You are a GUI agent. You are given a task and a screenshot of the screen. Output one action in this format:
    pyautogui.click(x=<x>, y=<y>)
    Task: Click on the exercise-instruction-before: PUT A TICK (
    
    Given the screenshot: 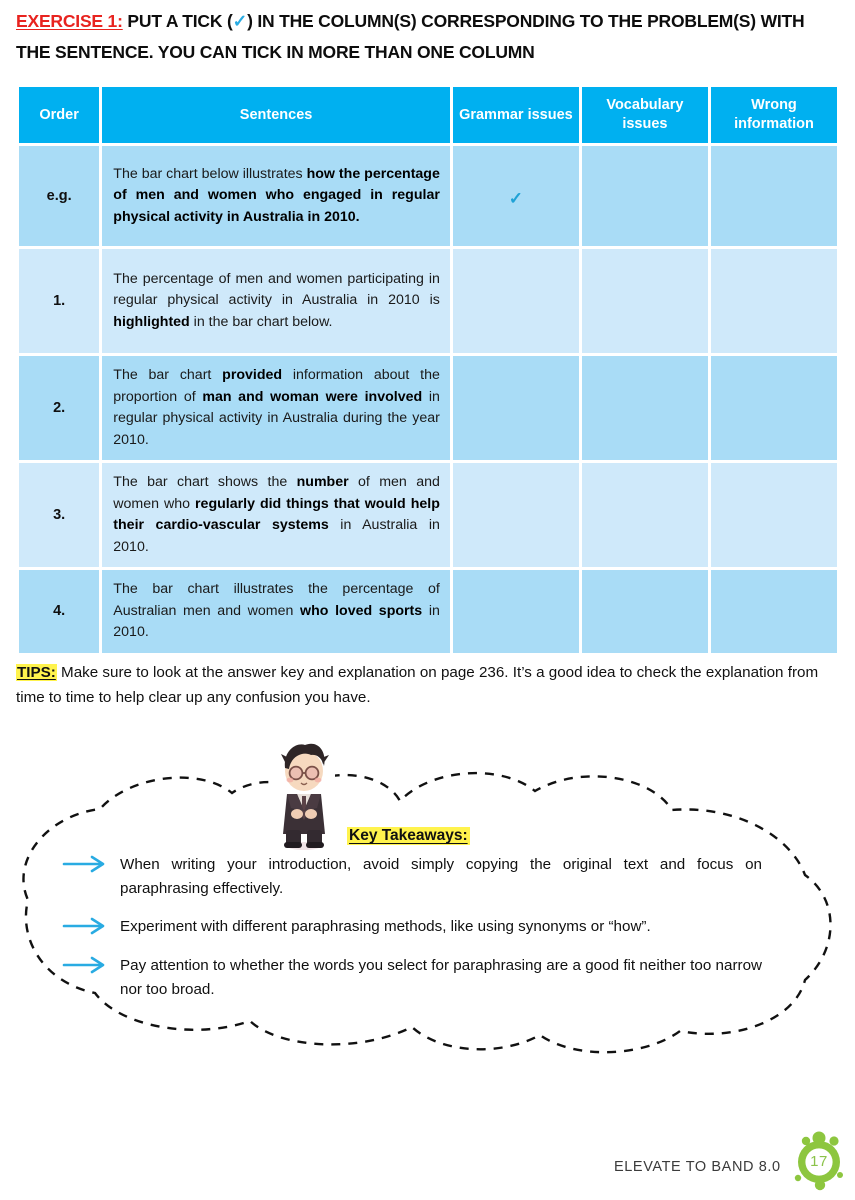 What is the action you would take?
    pyautogui.click(x=180, y=21)
    